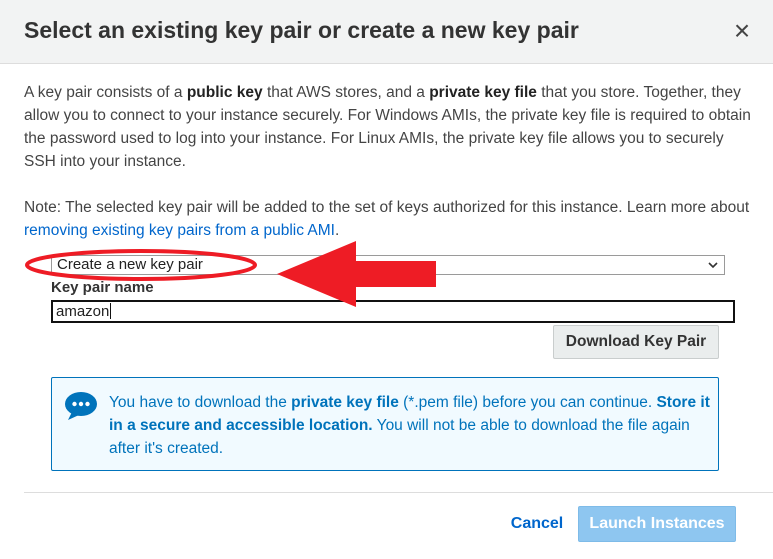 This screenshot has width=773, height=559. What do you see at coordinates (527, 402) in the screenshot?
I see `info-text-2: (*.pem file) before you can continue.` at bounding box center [527, 402].